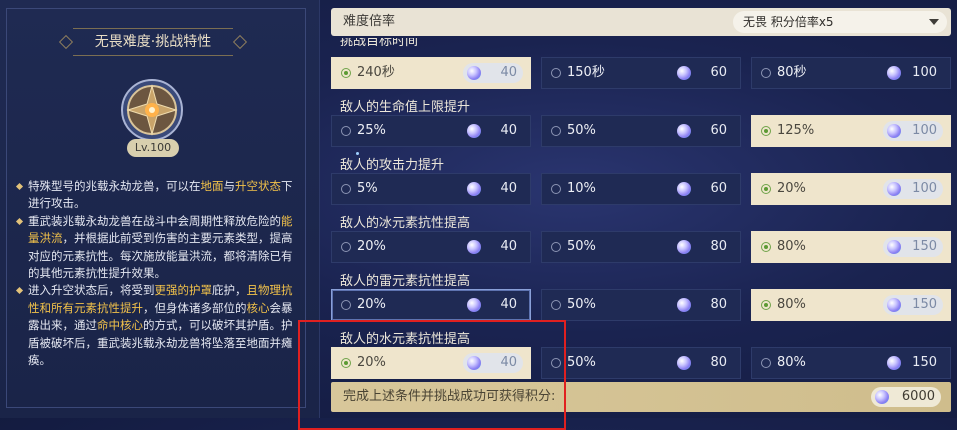 Image resolution: width=957 pixels, height=430 pixels. What do you see at coordinates (840, 22) in the screenshot?
I see `difficulty-dropdown: 无畏 积分倍率x5` at bounding box center [840, 22].